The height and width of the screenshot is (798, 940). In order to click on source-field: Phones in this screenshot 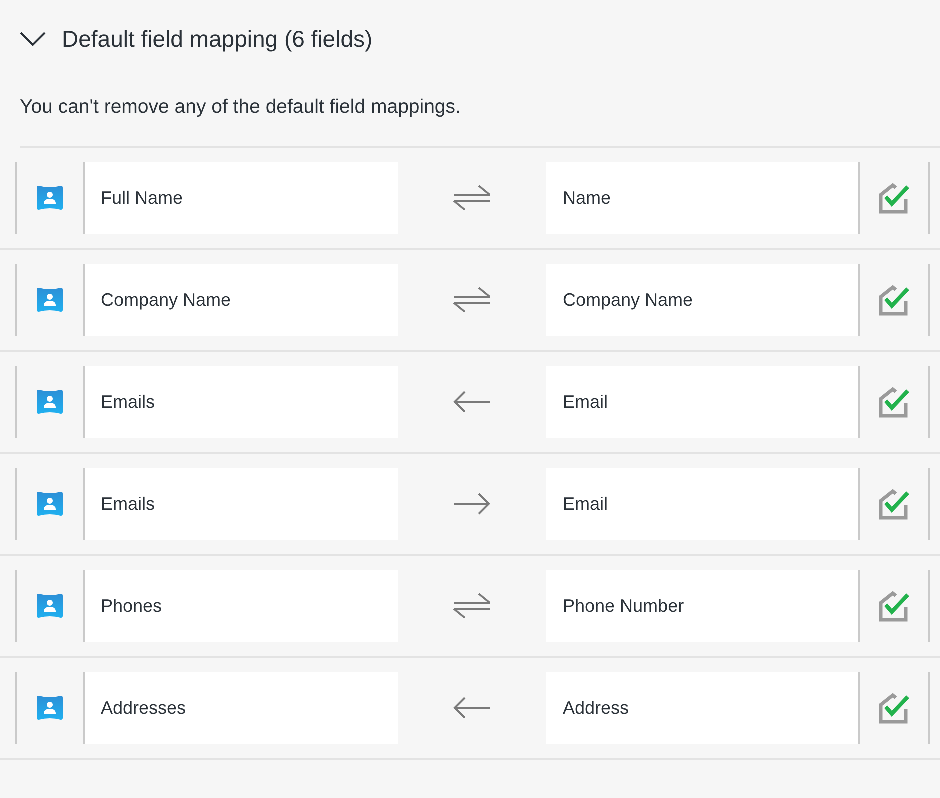, I will do `click(240, 606)`.